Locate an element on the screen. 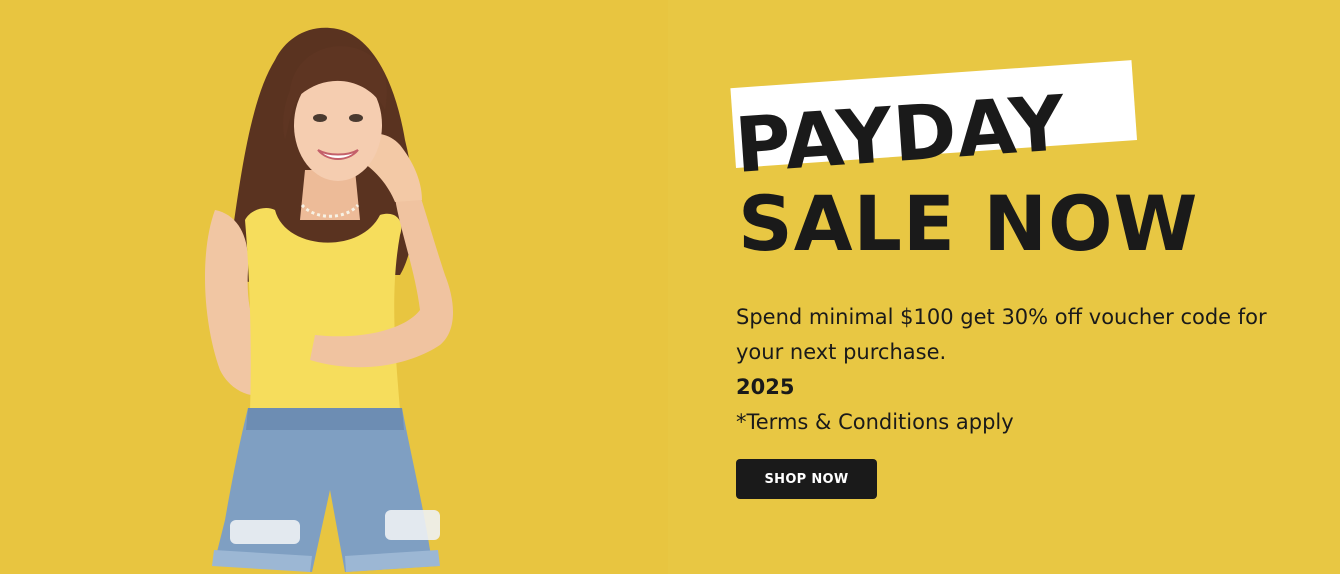 This screenshot has width=1340, height=574. headline-line-2: SALE NOW is located at coordinates (968, 223).